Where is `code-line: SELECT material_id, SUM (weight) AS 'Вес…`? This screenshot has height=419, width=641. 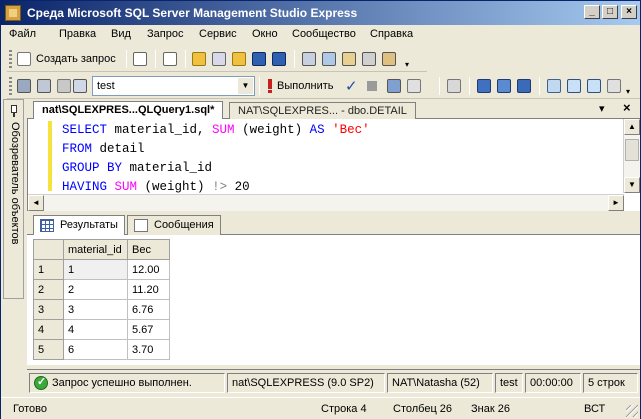 code-line: SELECT material_id, SUM (weight) AS 'Вес… is located at coordinates (216, 130).